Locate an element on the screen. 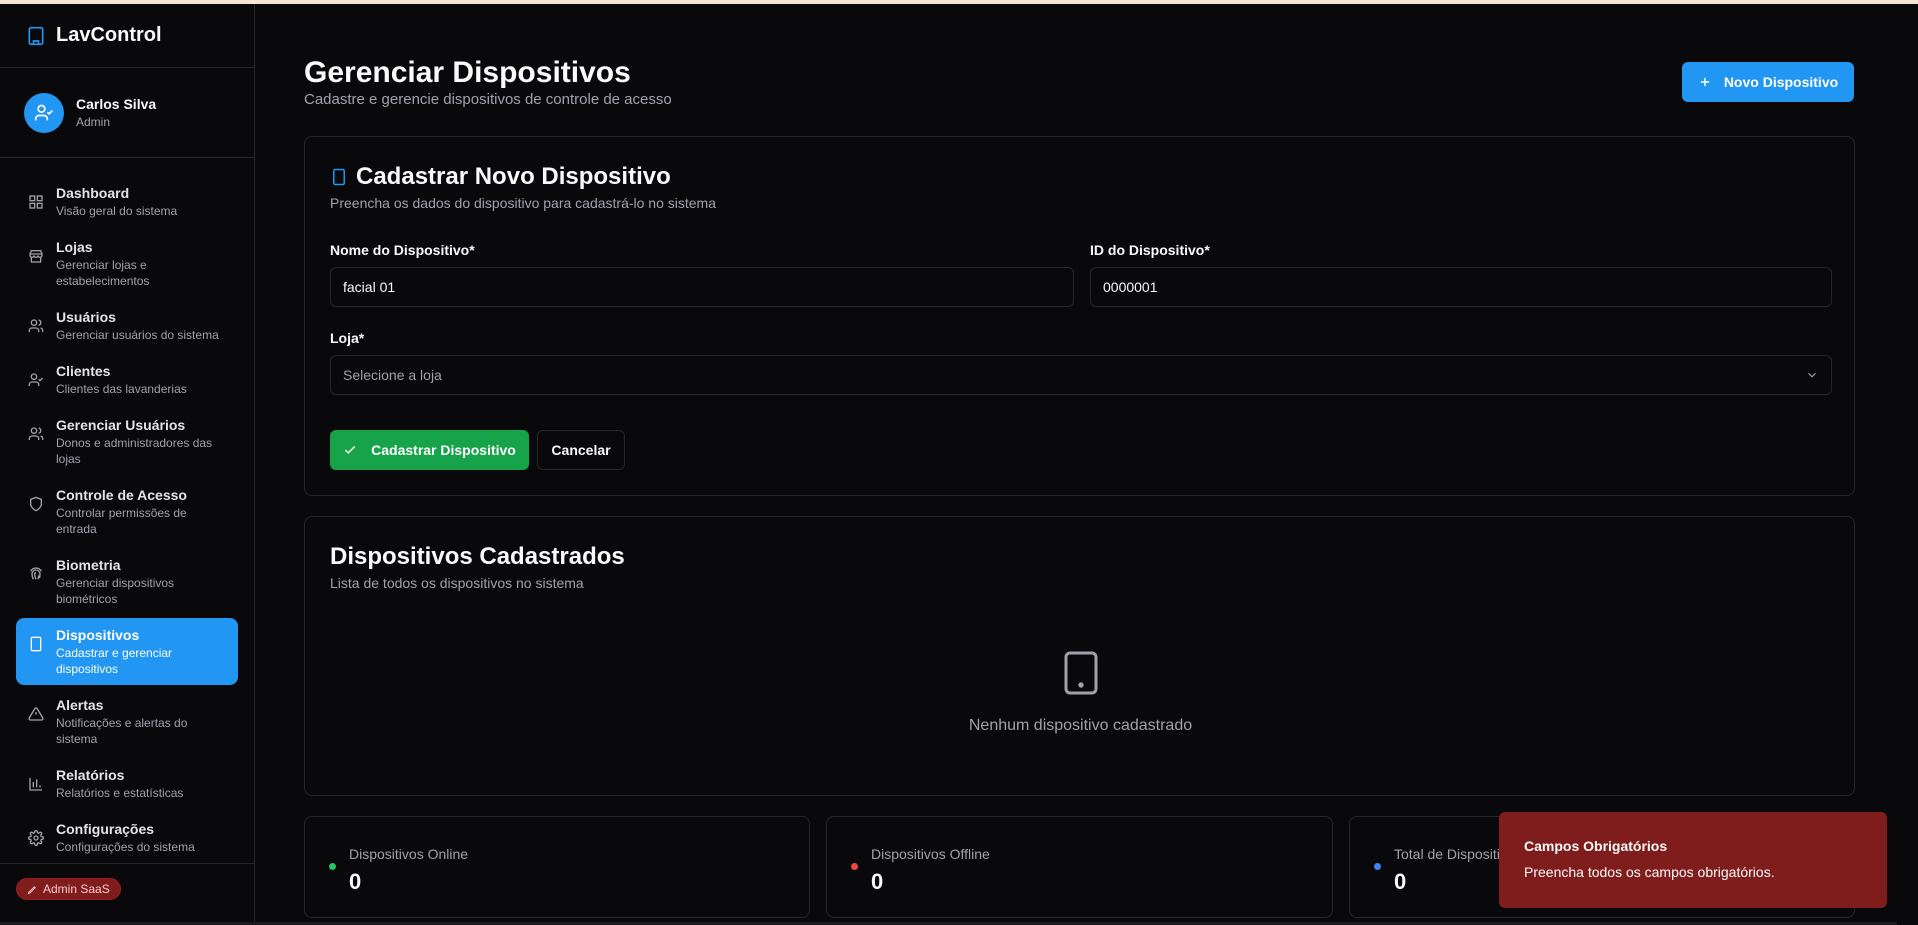 Image resolution: width=1918 pixels, height=925 pixels. sidebar-item-title: Controle de Acesso is located at coordinates (121, 495).